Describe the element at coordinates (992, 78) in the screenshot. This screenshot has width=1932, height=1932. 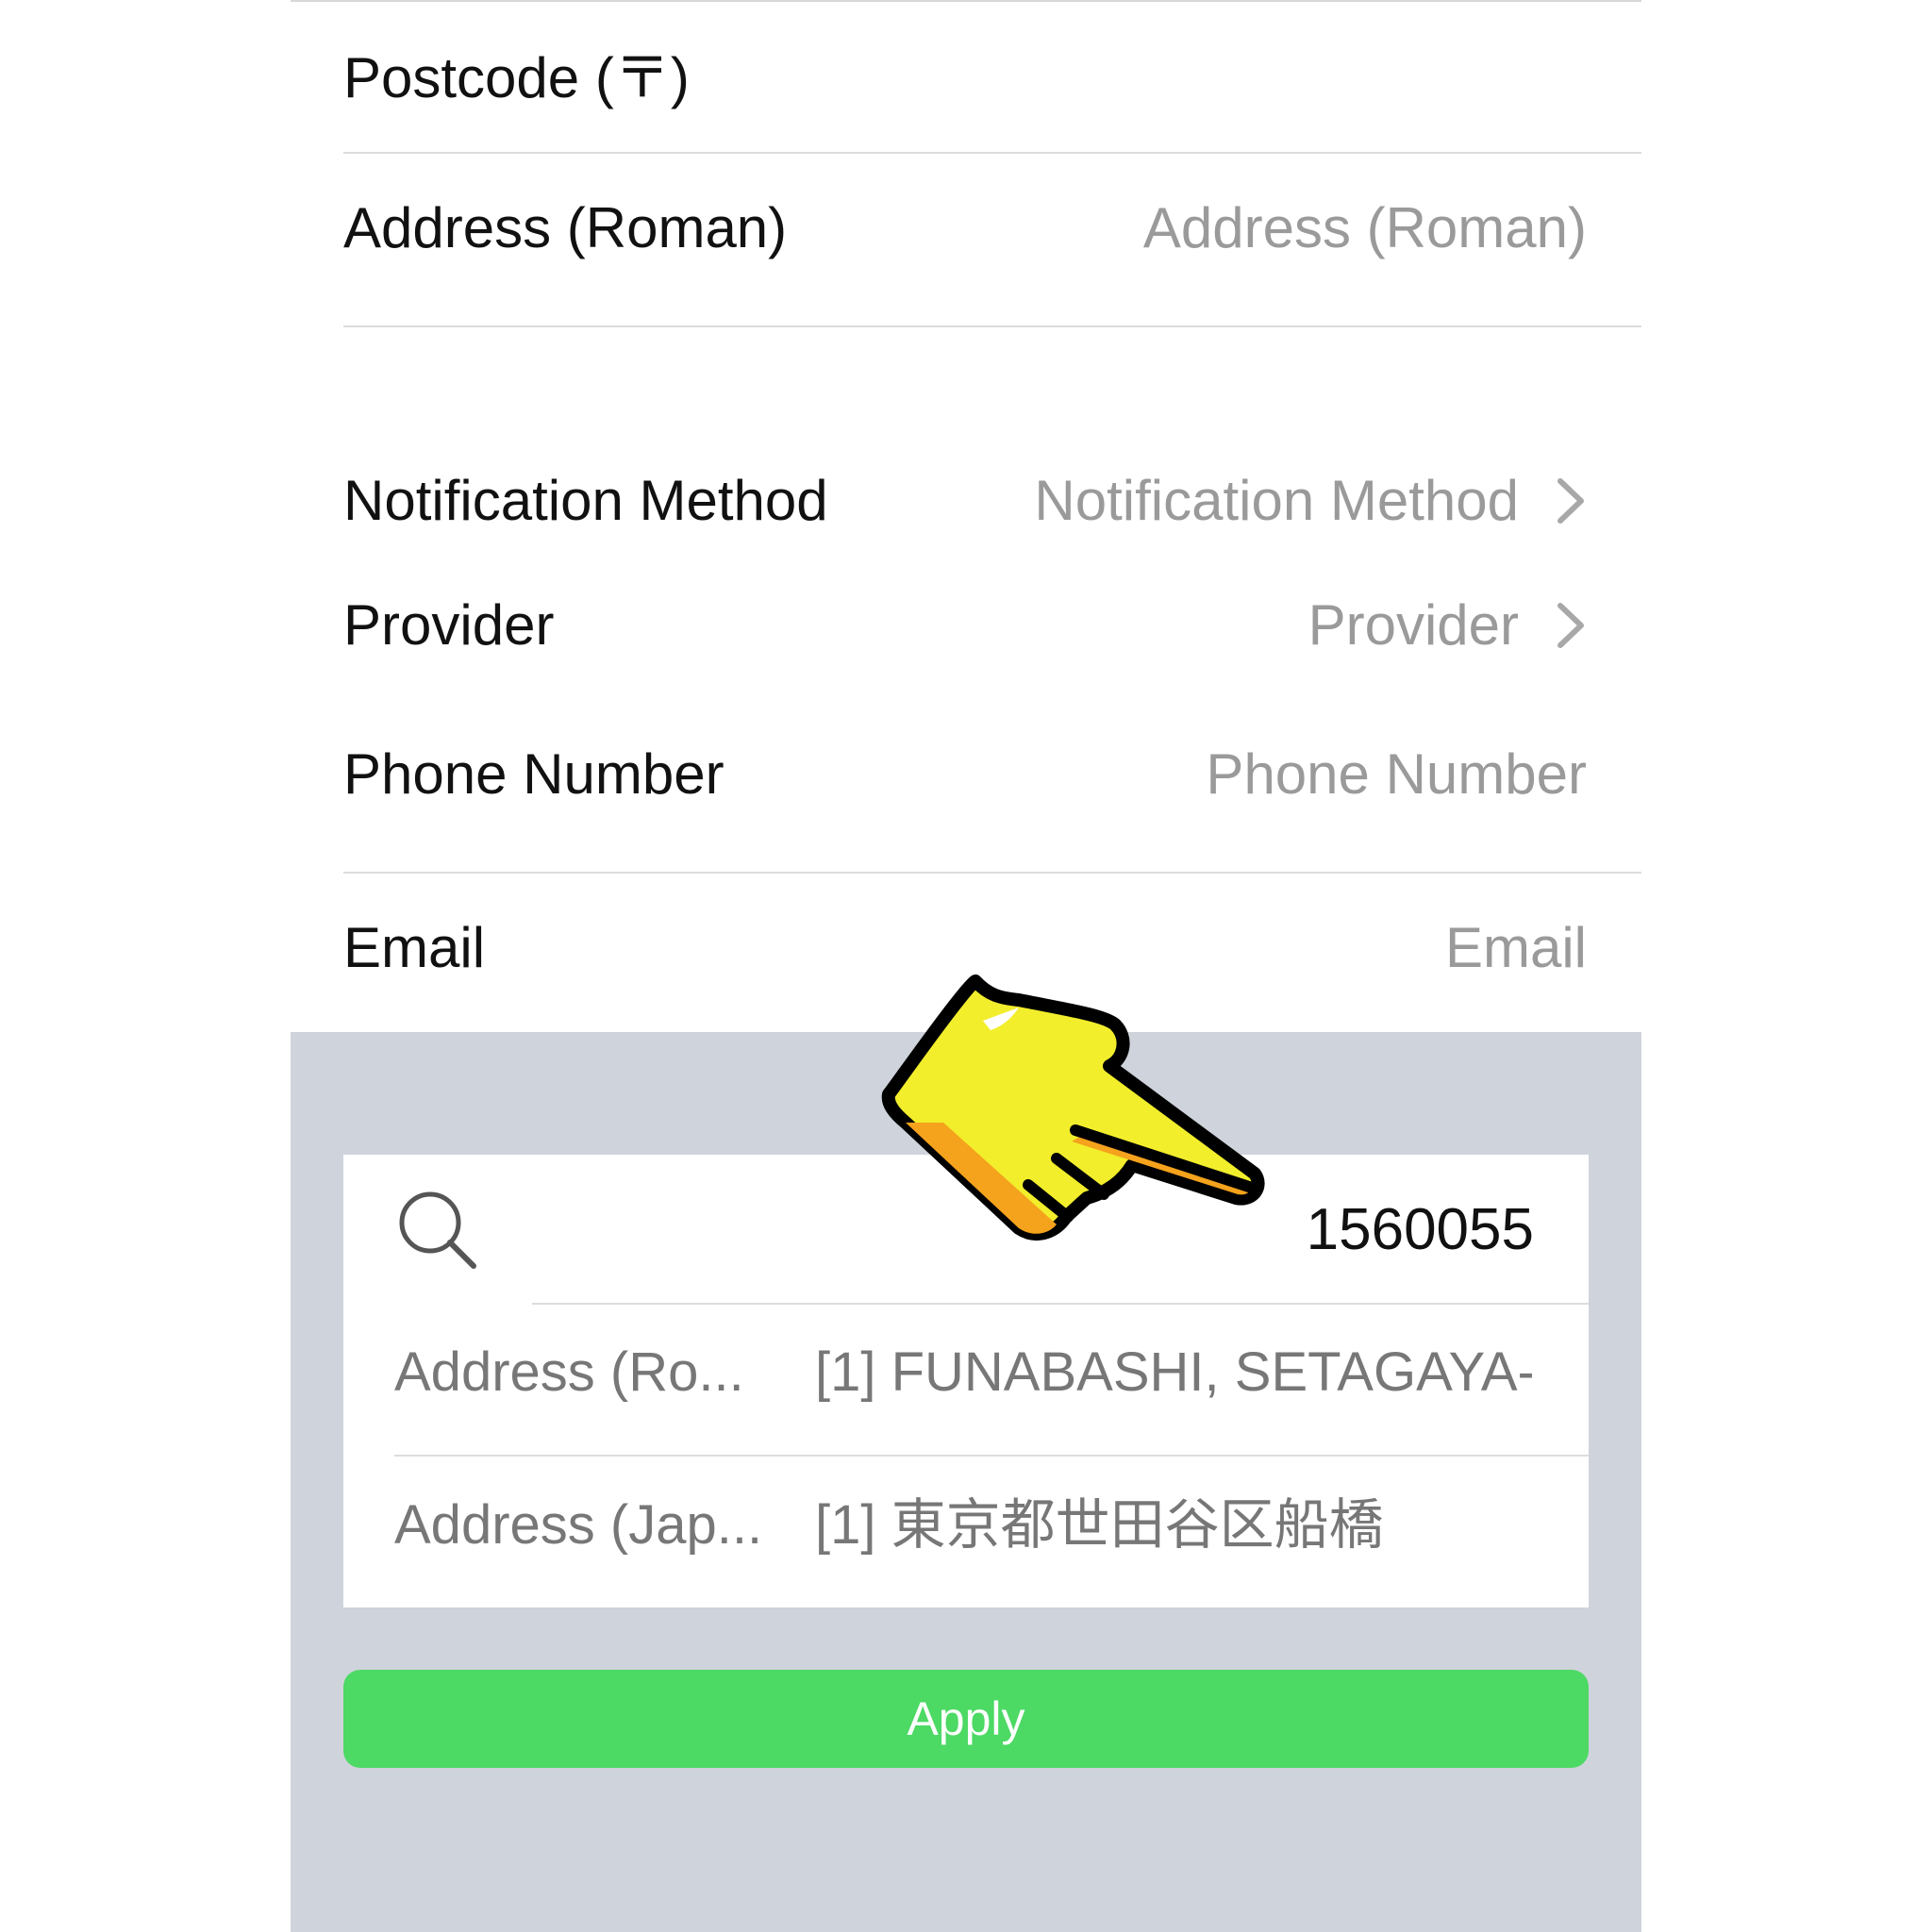
I see `postcode-row: Postcode (〒)` at that location.